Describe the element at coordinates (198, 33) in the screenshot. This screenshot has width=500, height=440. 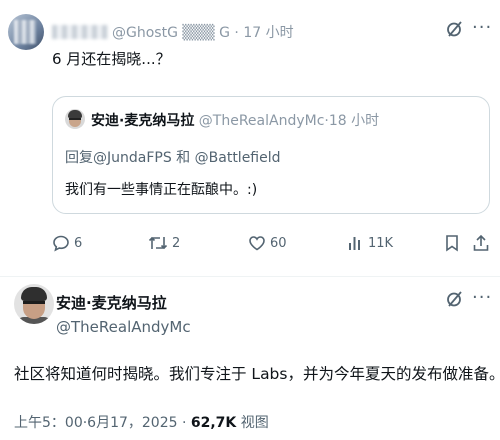
I see `reply-handle-redacted: ▒▒▒` at that location.